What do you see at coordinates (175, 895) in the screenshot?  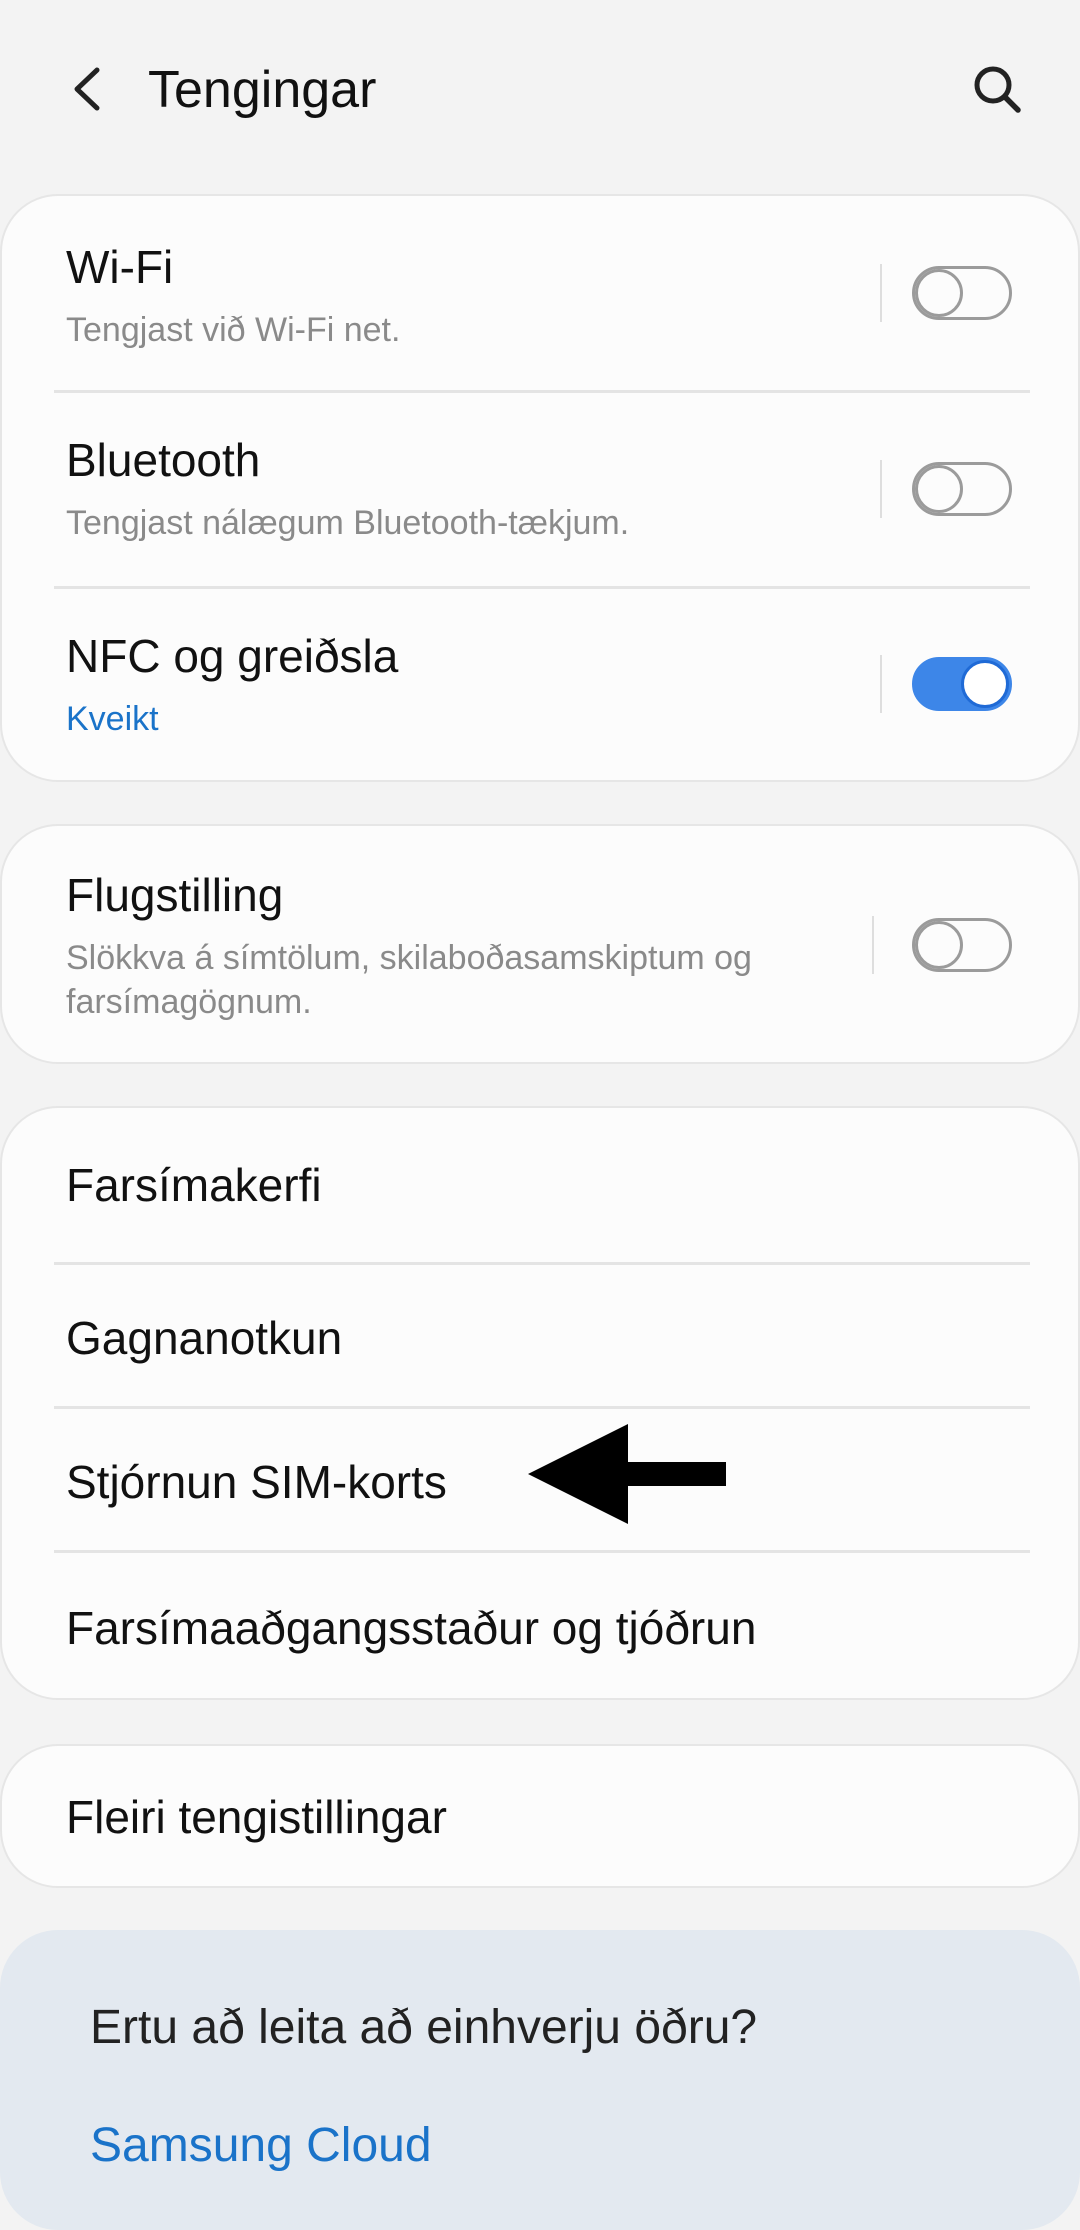 I see `airplane-title: Flugstilling` at bounding box center [175, 895].